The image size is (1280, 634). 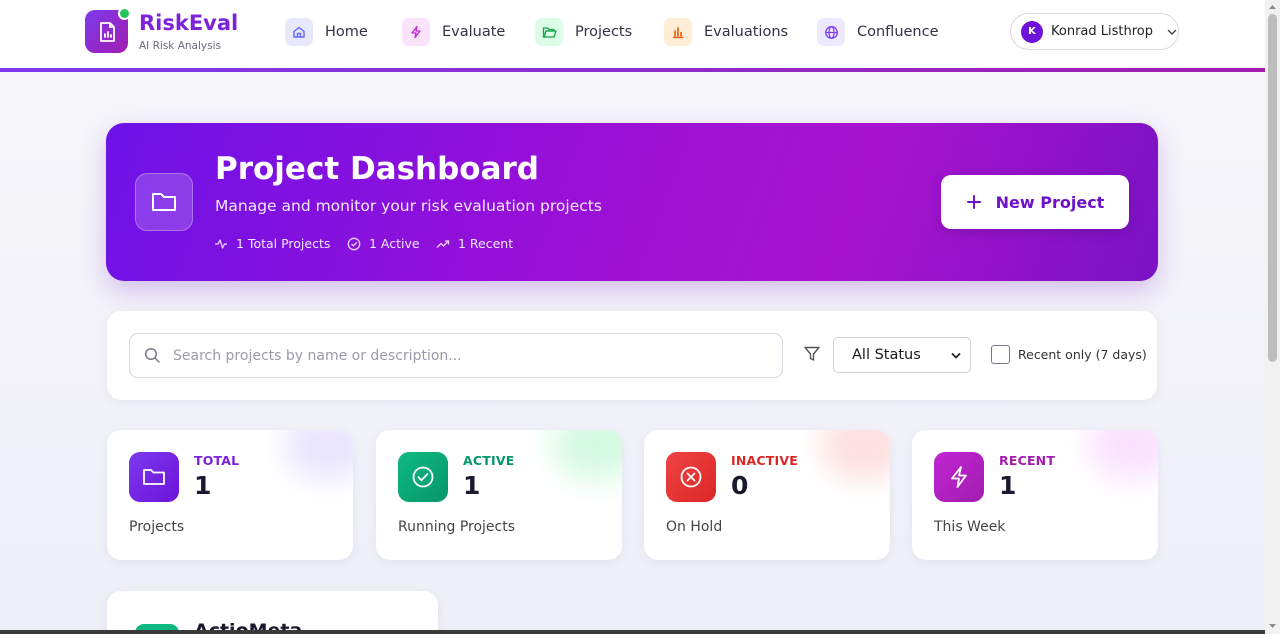 I want to click on folder-open-icon, so click(x=549, y=32).